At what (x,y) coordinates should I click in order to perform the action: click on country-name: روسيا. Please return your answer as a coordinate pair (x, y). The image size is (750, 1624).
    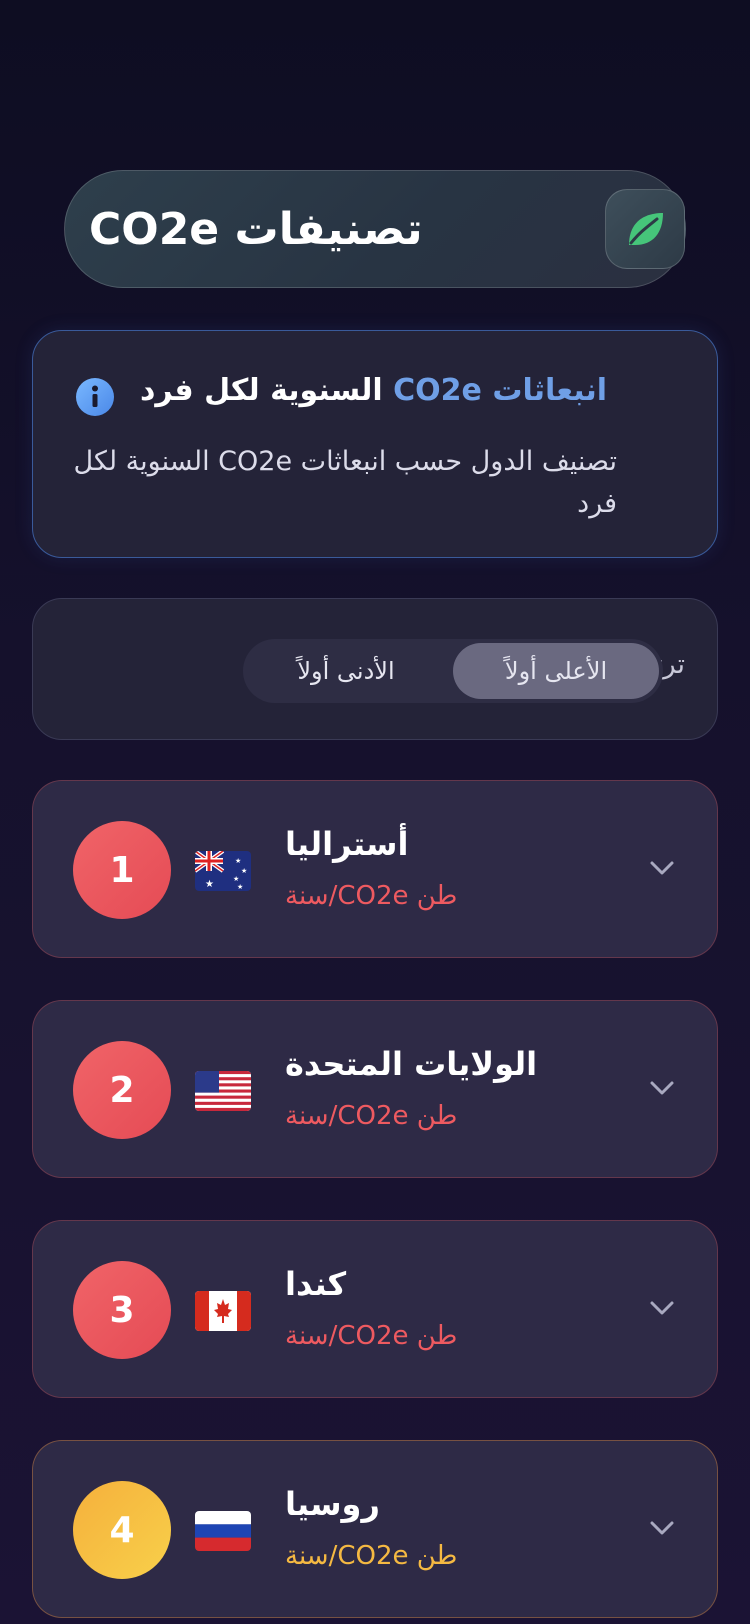
    Looking at the image, I should click on (332, 1504).